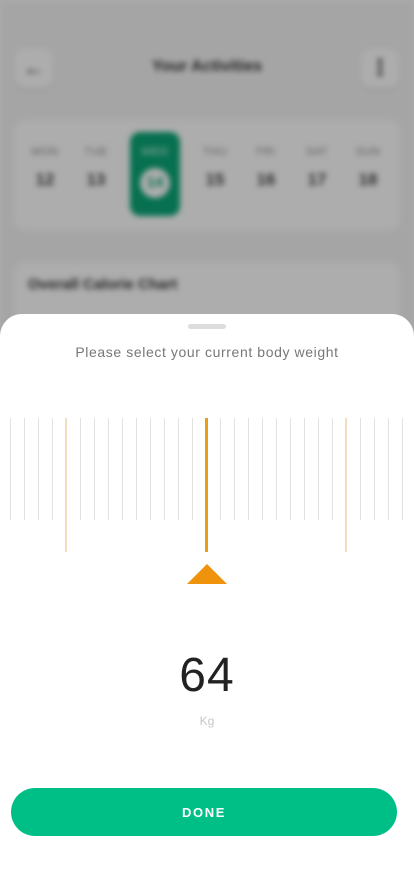  What do you see at coordinates (207, 574) in the screenshot?
I see `triangle-up-icon` at bounding box center [207, 574].